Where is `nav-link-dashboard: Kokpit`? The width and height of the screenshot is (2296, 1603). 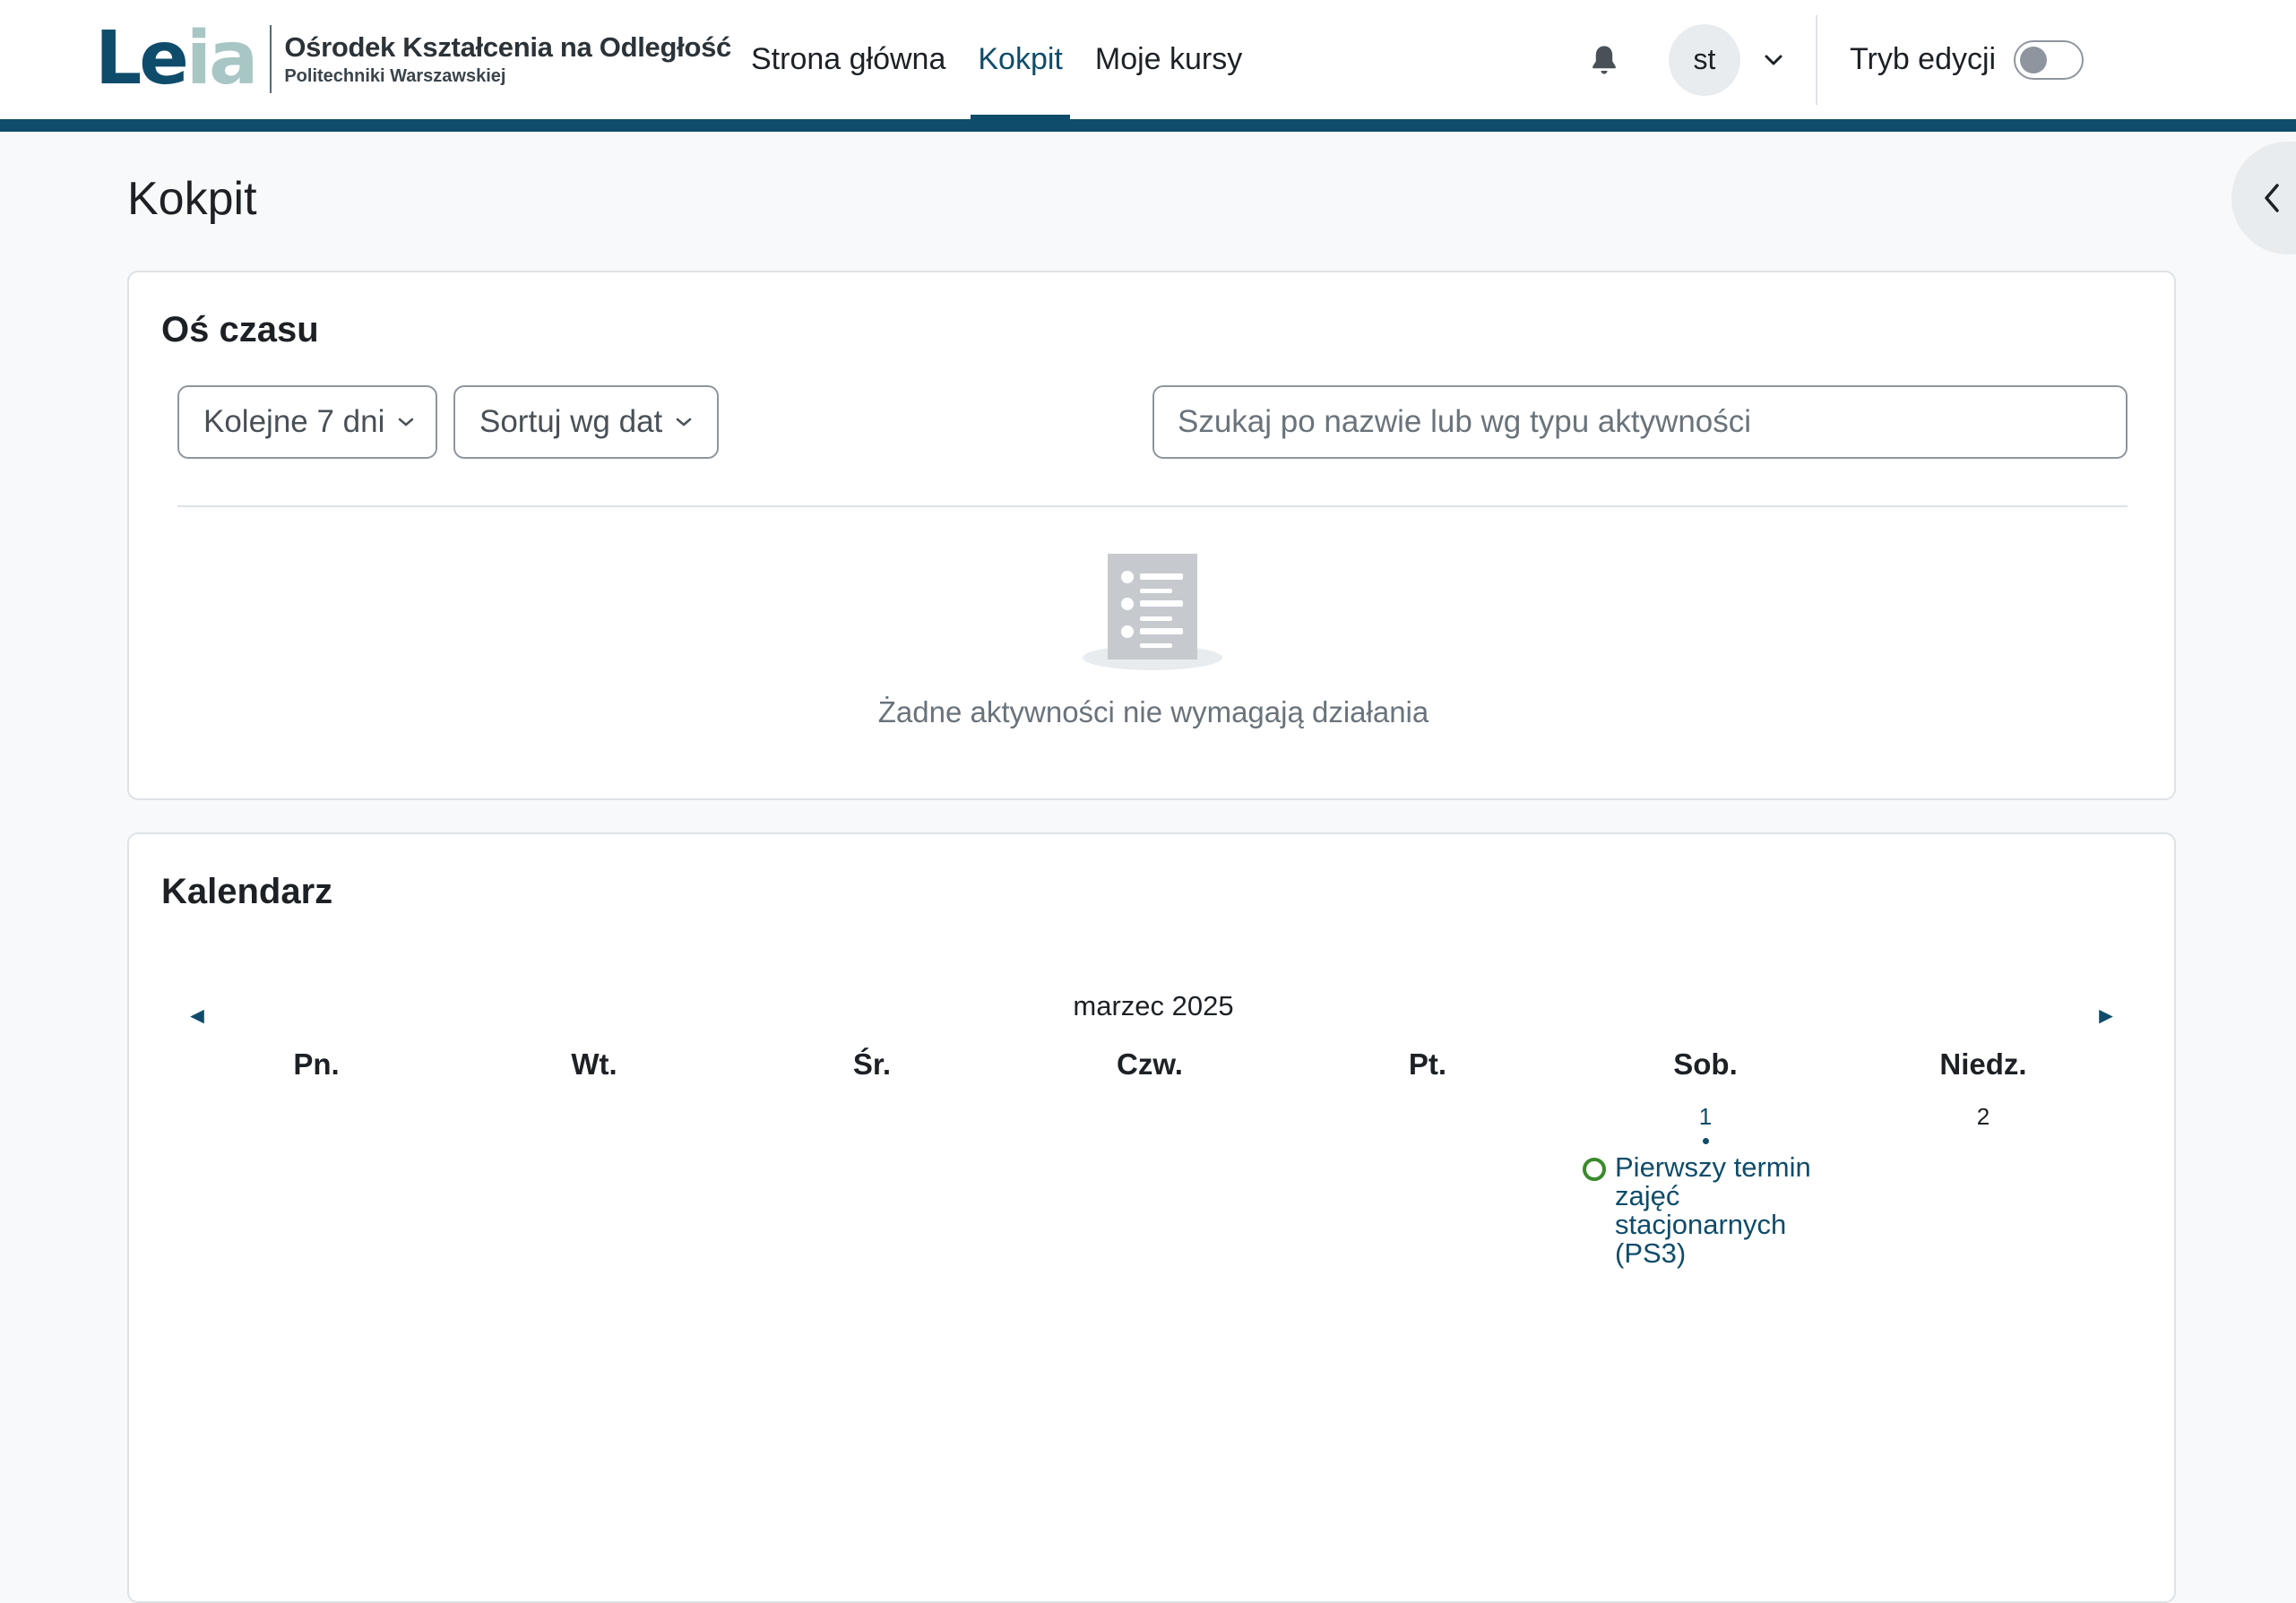
nav-link-dashboard: Kokpit is located at coordinates (1021, 59).